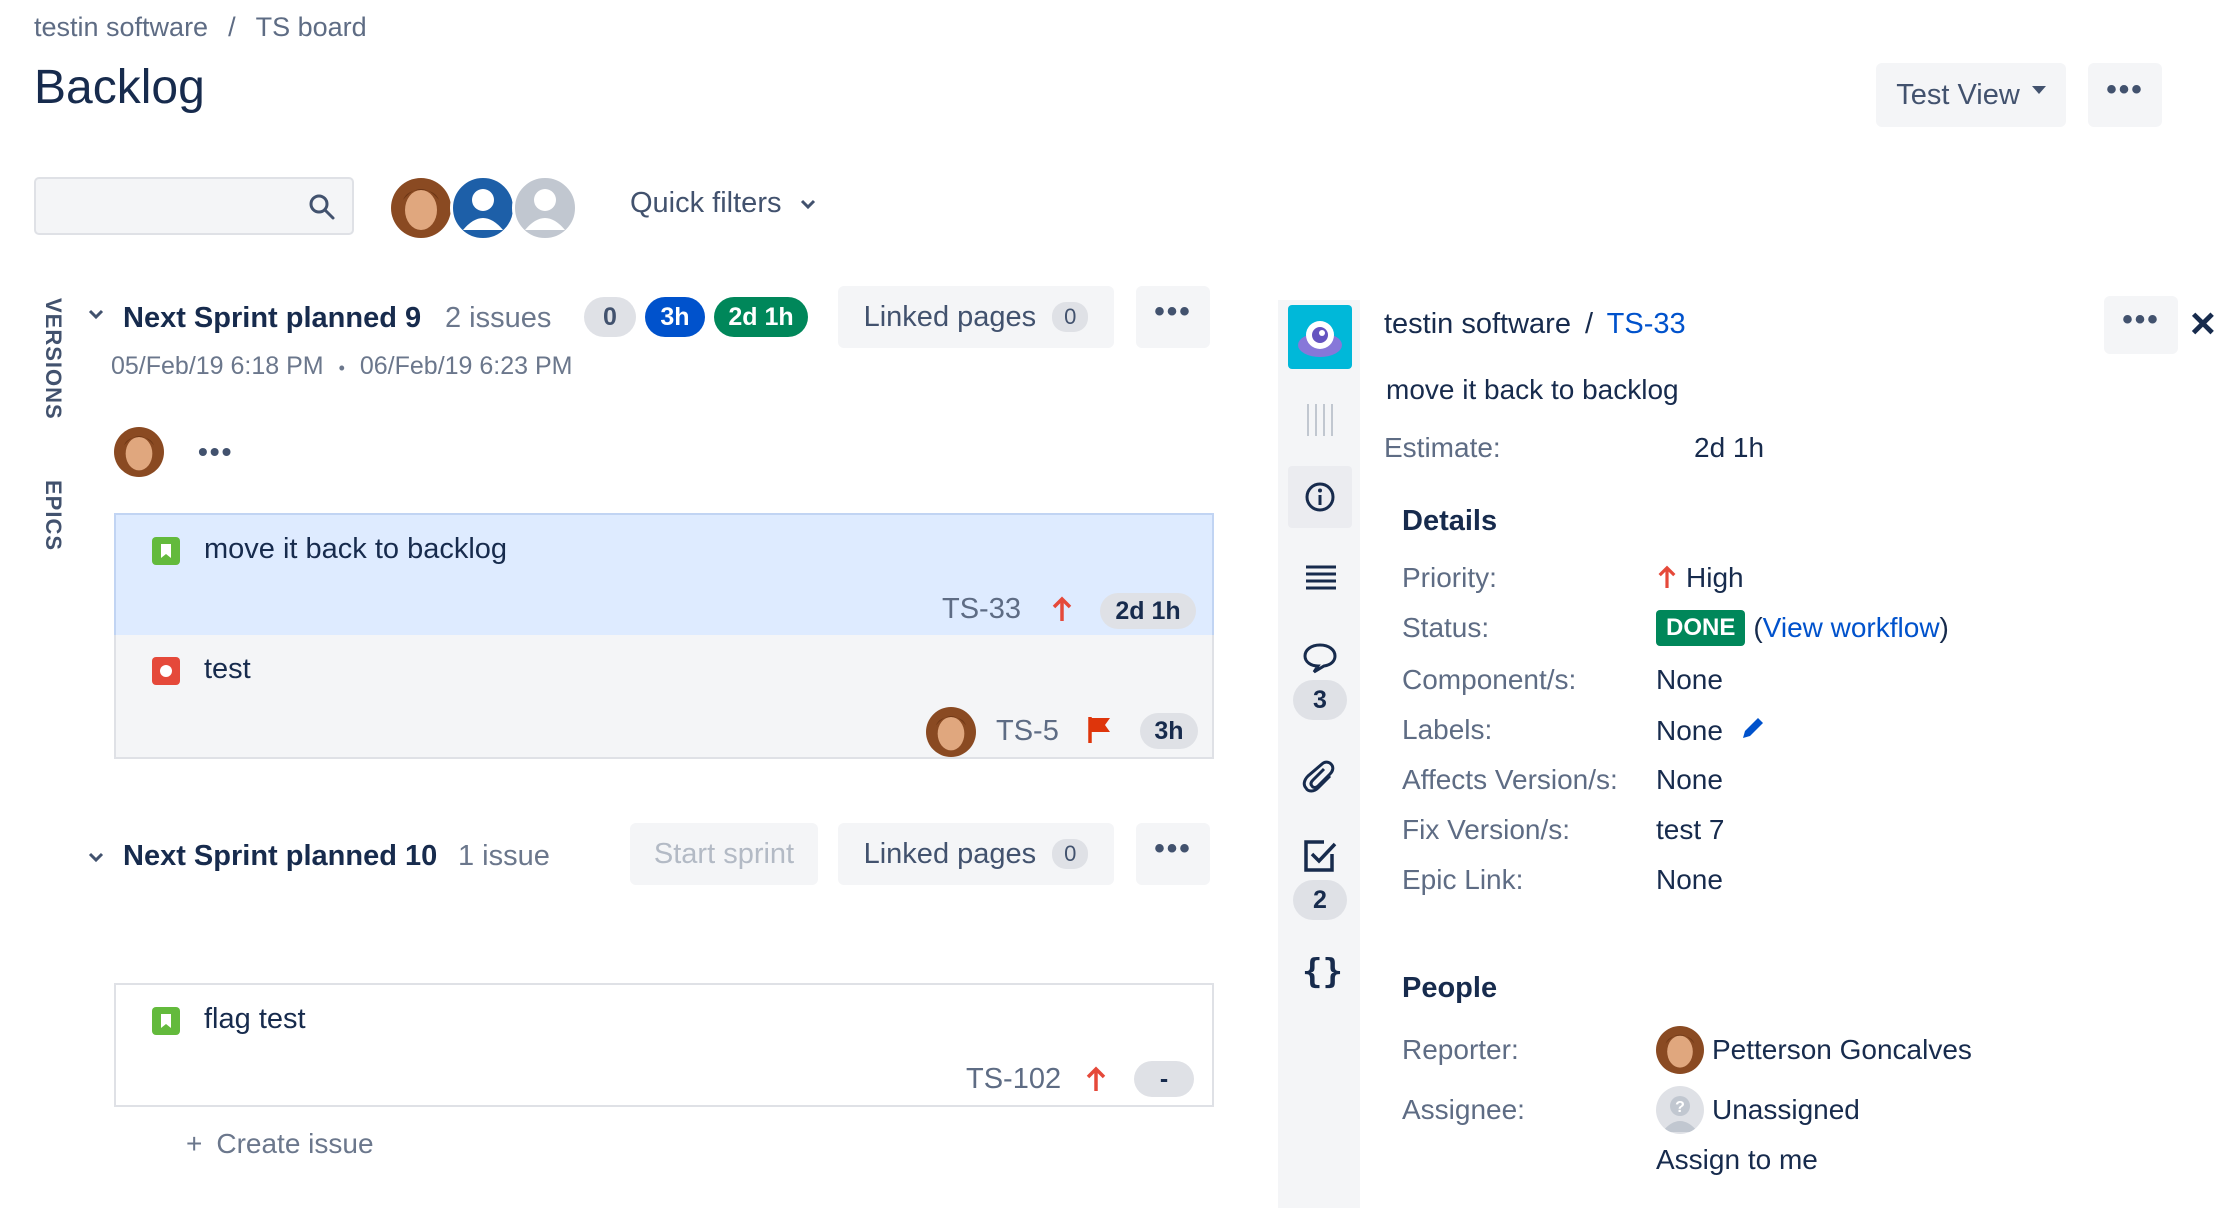  What do you see at coordinates (1690, 830) in the screenshot?
I see `fix-versions-link: test 7` at bounding box center [1690, 830].